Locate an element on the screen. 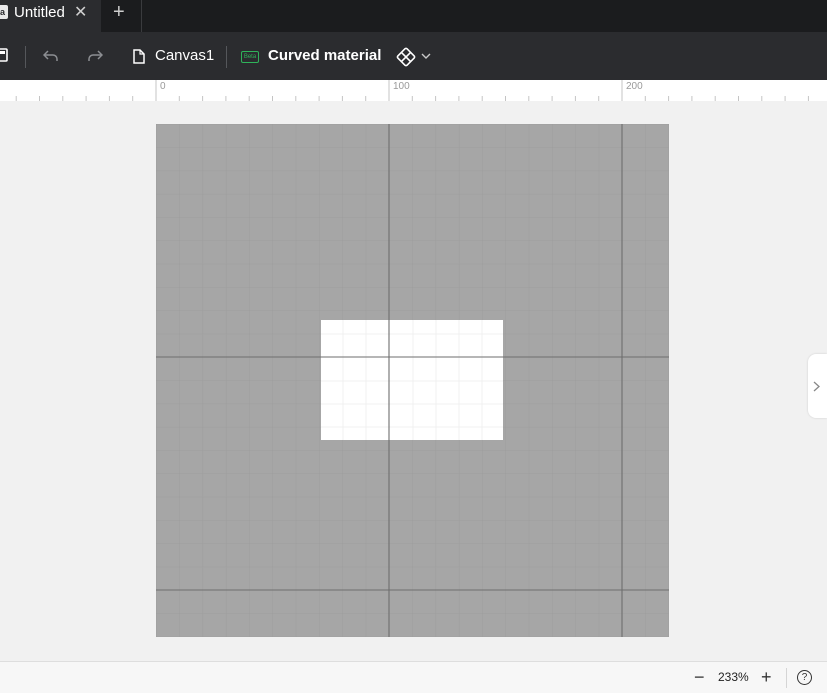  toolbar: Canvas1 Beta Curved material is located at coordinates (413, 56).